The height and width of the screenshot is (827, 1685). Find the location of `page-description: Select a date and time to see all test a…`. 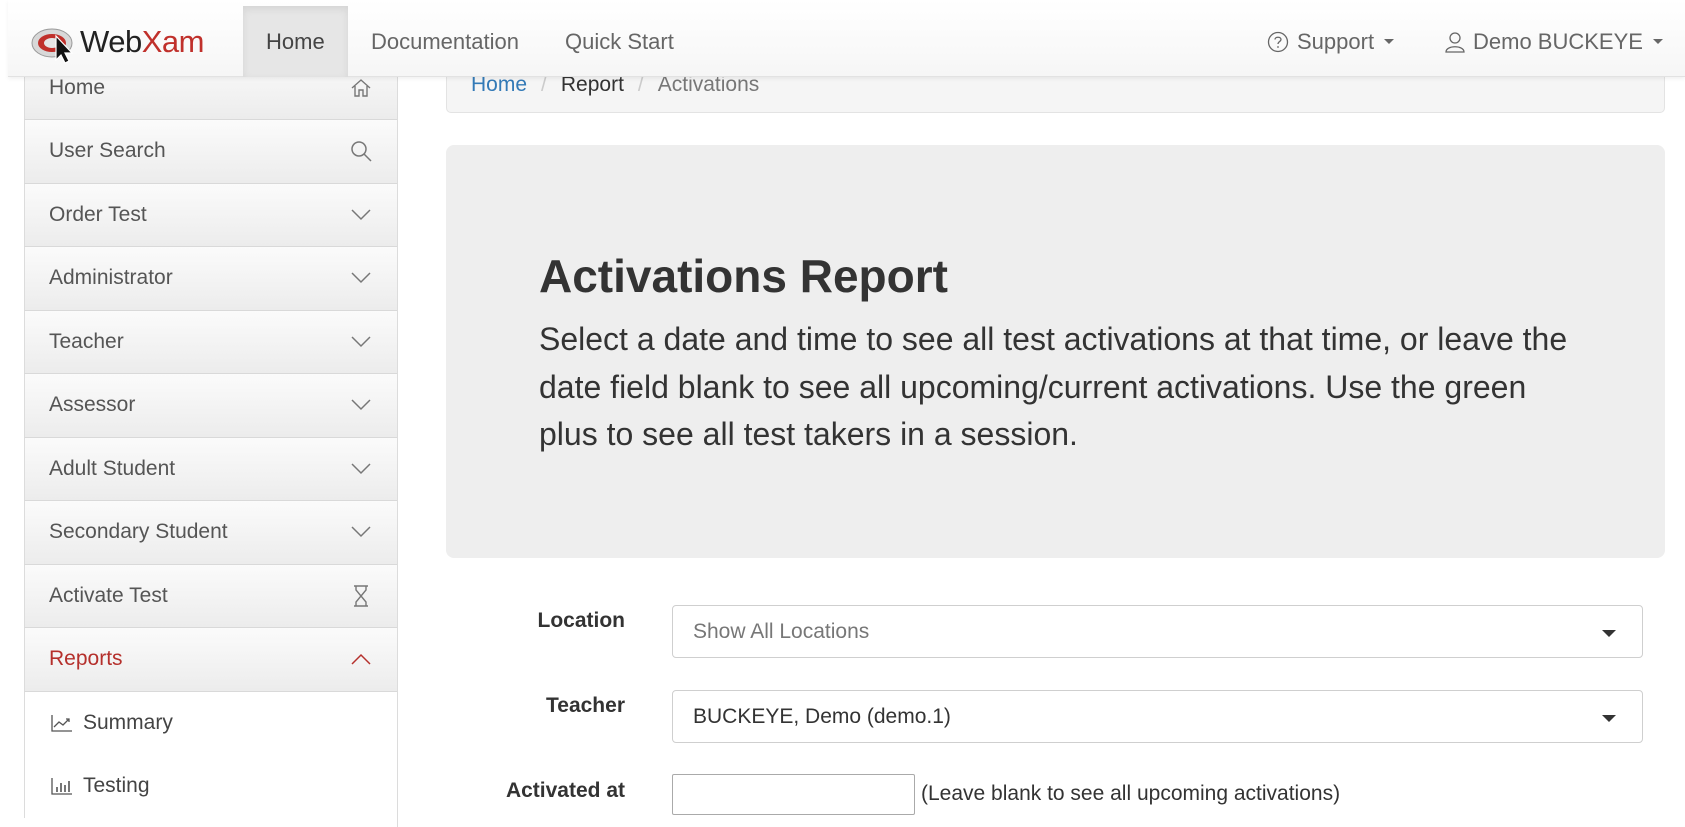

page-description: Select a date and time to see all test a… is located at coordinates (1053, 386).